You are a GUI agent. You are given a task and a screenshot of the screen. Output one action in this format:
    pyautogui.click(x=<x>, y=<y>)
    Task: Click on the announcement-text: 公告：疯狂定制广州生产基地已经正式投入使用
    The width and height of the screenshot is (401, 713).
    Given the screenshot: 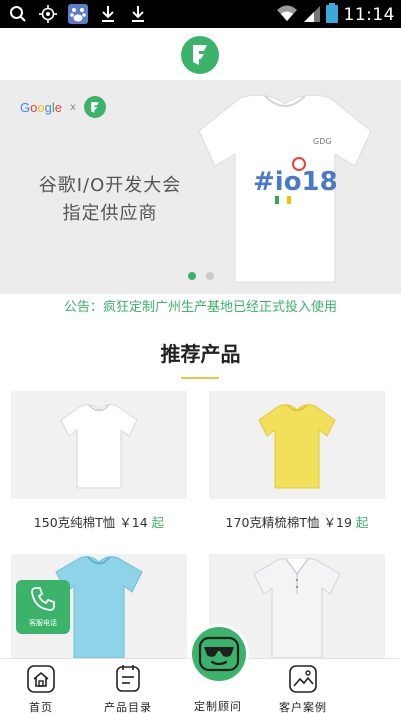 What is the action you would take?
    pyautogui.click(x=200, y=308)
    